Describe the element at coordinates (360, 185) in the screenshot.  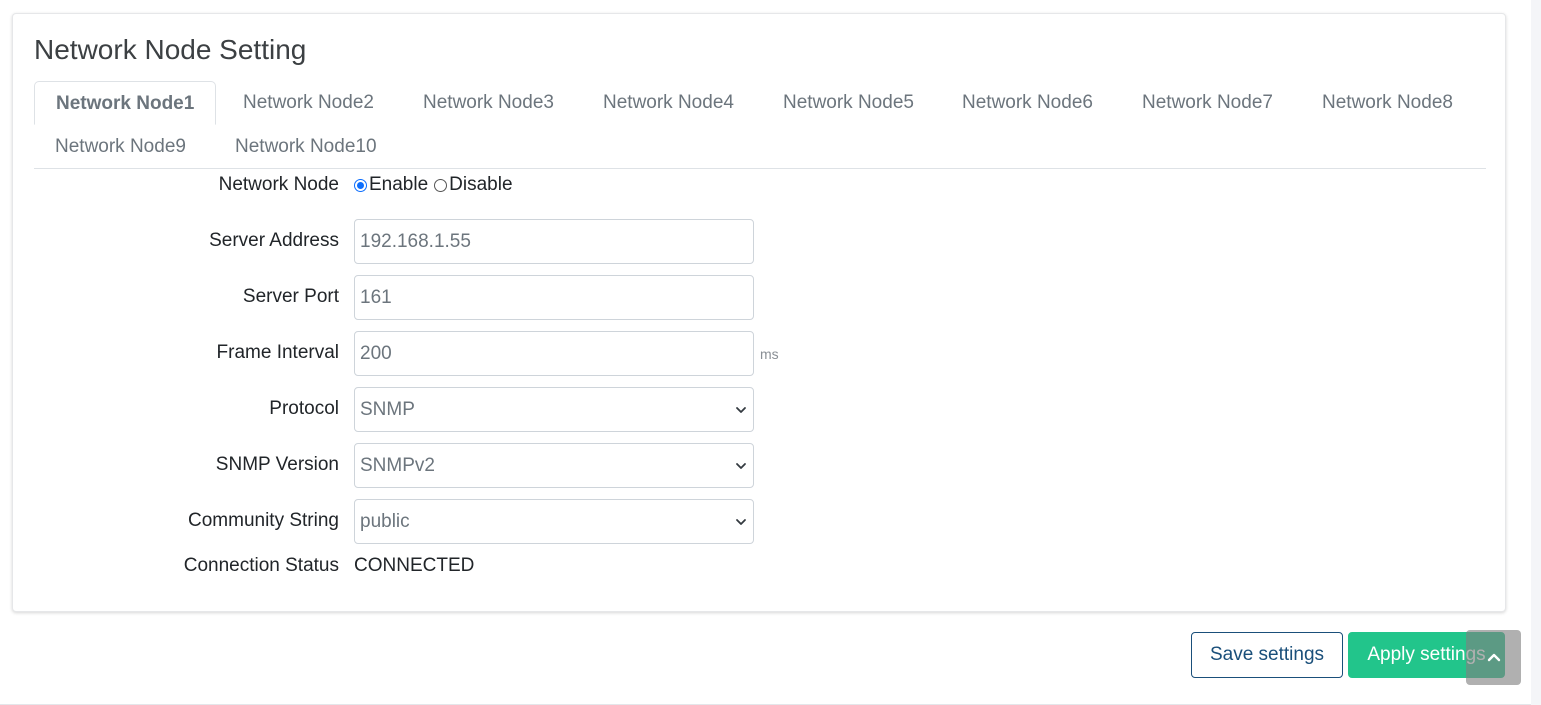
I see `enable-radio` at that location.